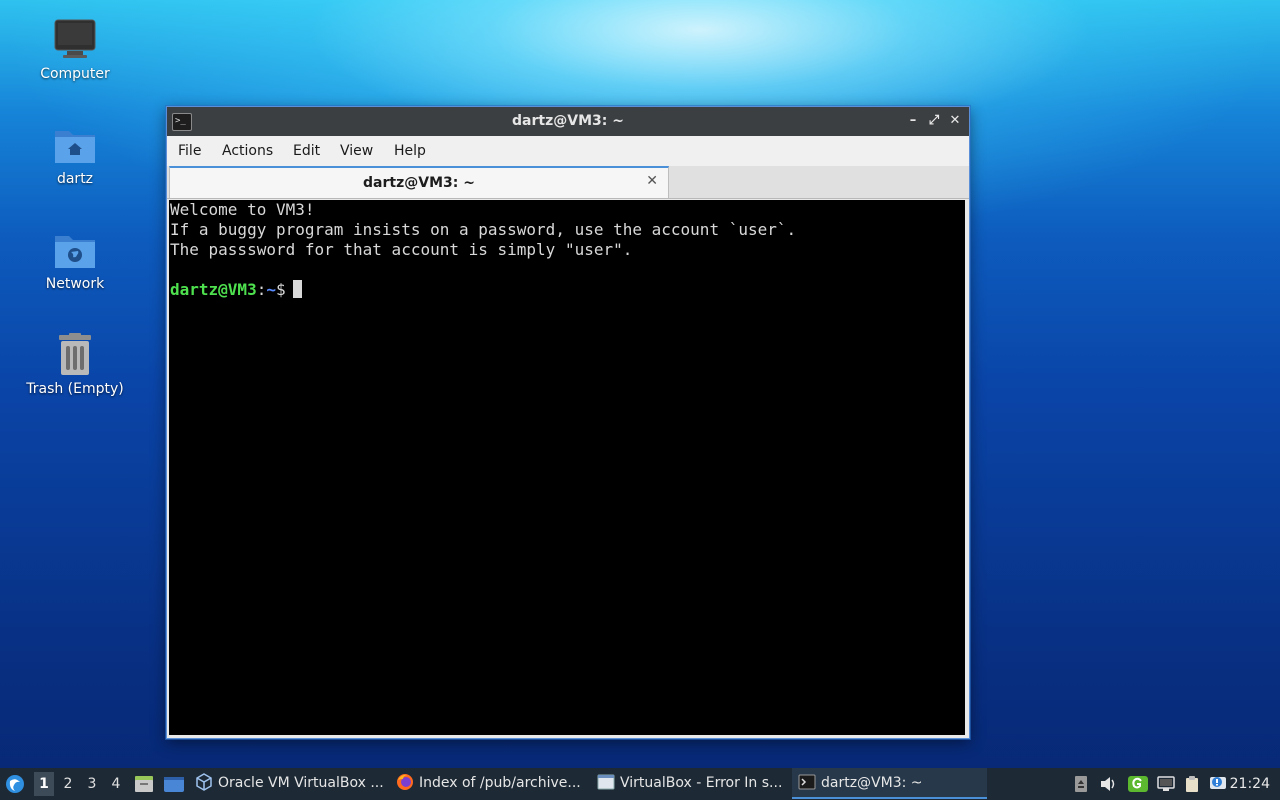 The width and height of the screenshot is (1280, 800). I want to click on network-folder-icon, so click(75, 250).